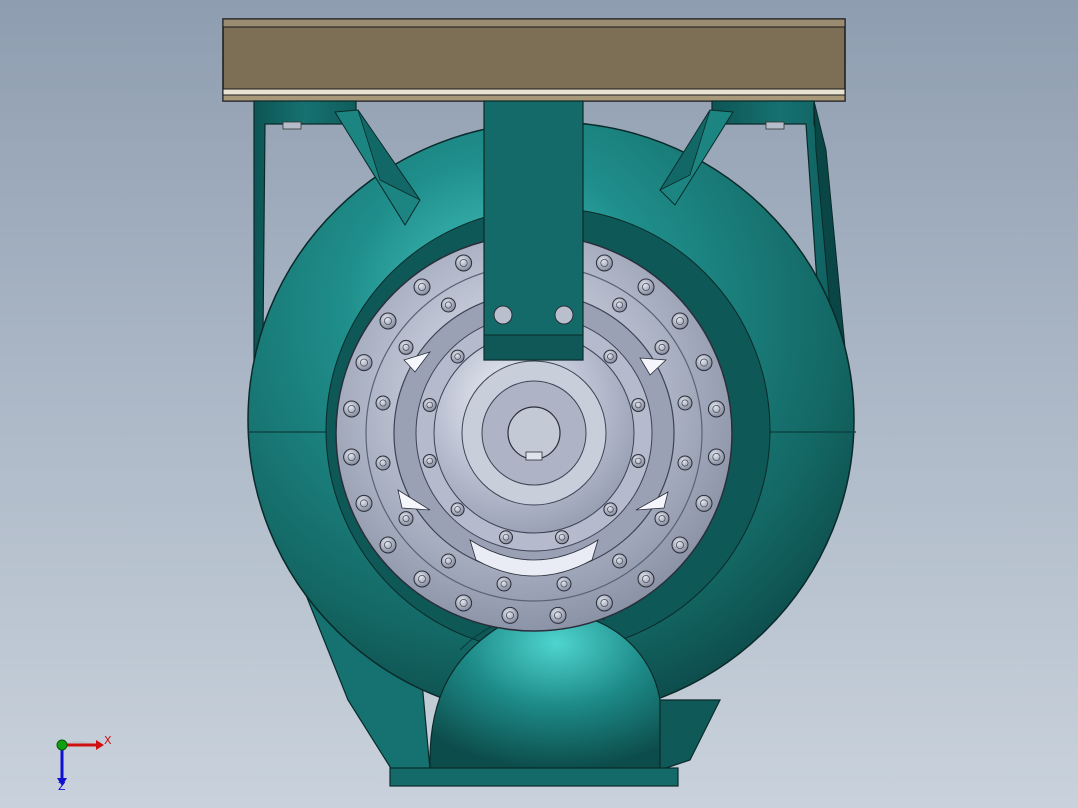 The image size is (1078, 808). What do you see at coordinates (533, 230) in the screenshot?
I see `vertical-support-arm` at bounding box center [533, 230].